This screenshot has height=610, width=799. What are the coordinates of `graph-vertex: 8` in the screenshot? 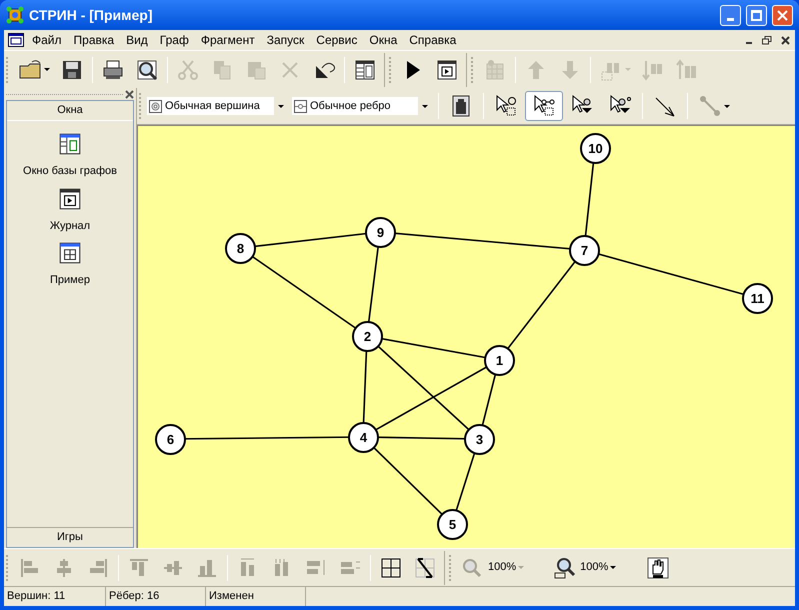 It's located at (240, 248).